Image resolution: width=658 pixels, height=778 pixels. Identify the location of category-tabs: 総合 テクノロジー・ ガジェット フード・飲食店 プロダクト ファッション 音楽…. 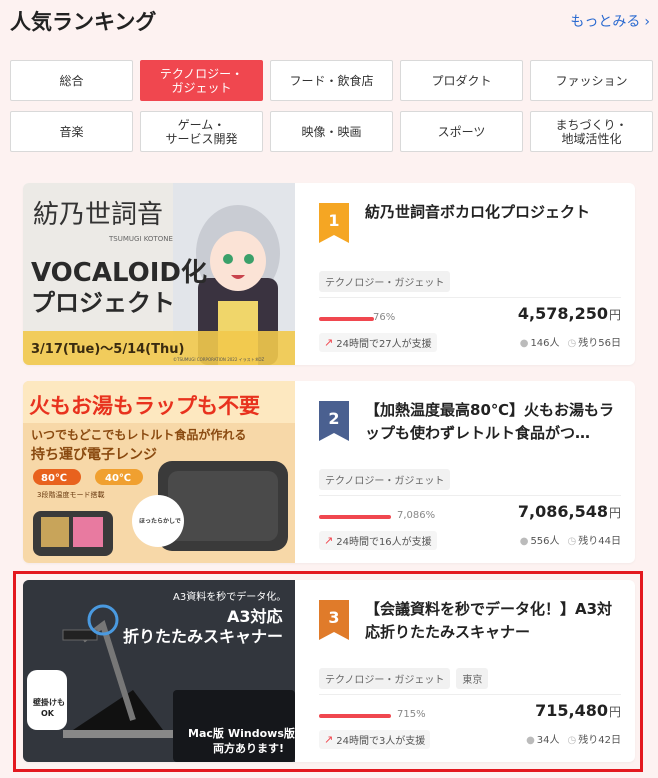
(331, 106).